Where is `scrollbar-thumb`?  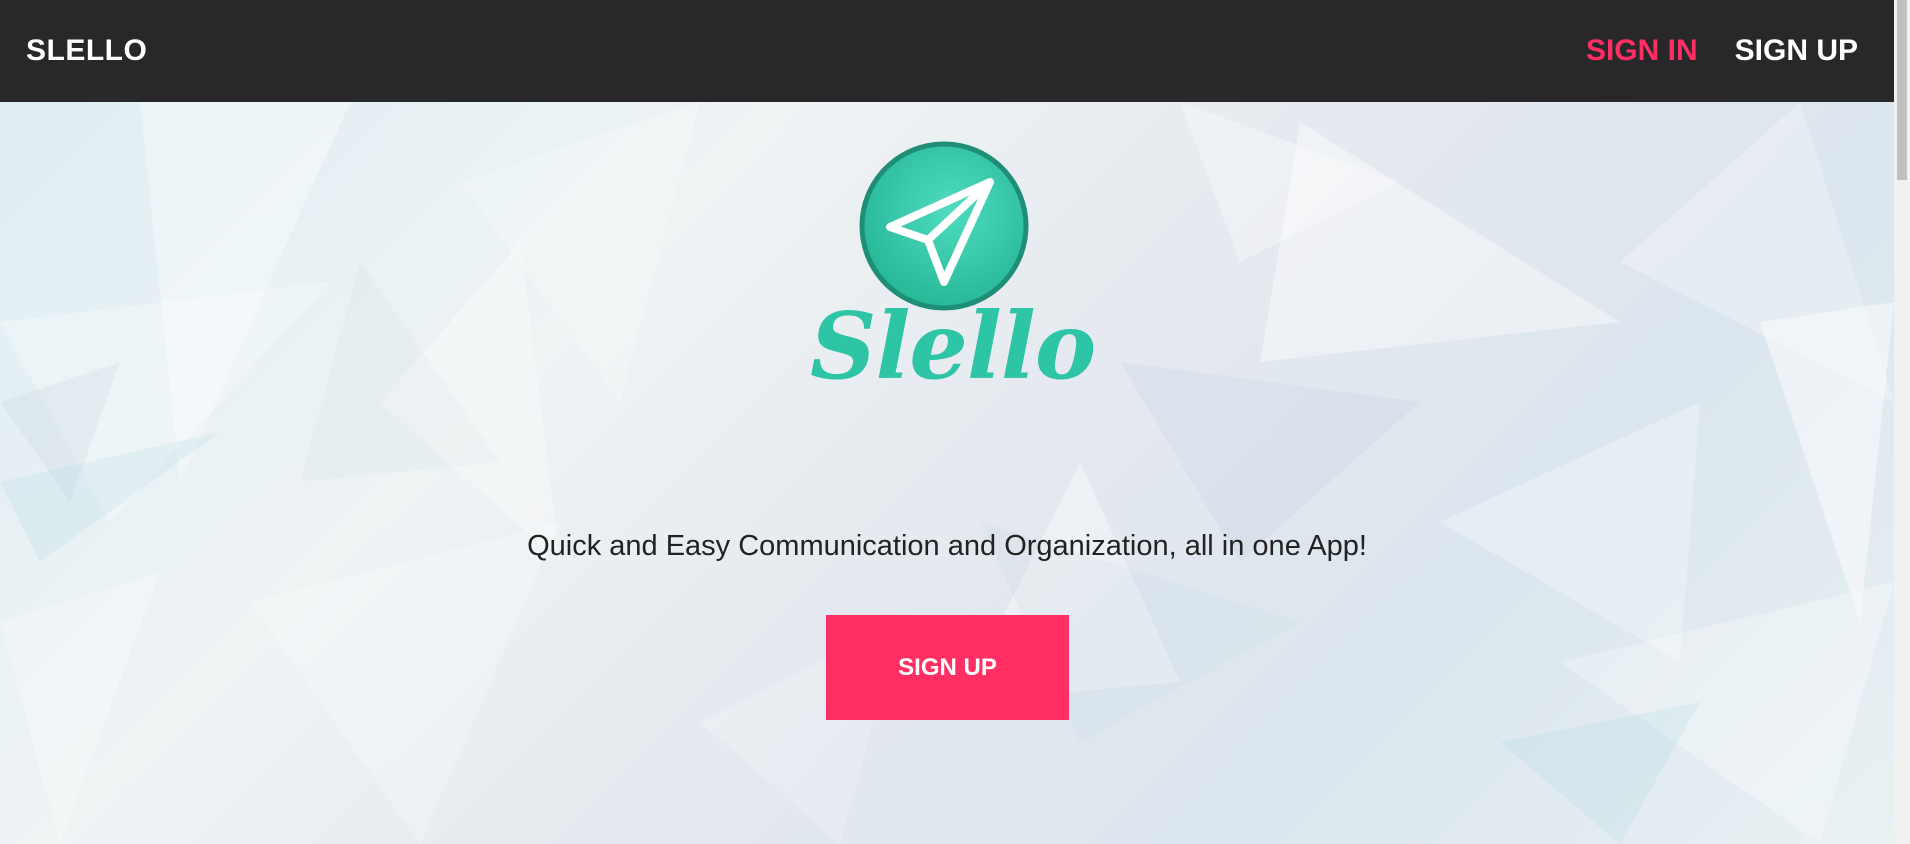 scrollbar-thumb is located at coordinates (1902, 90).